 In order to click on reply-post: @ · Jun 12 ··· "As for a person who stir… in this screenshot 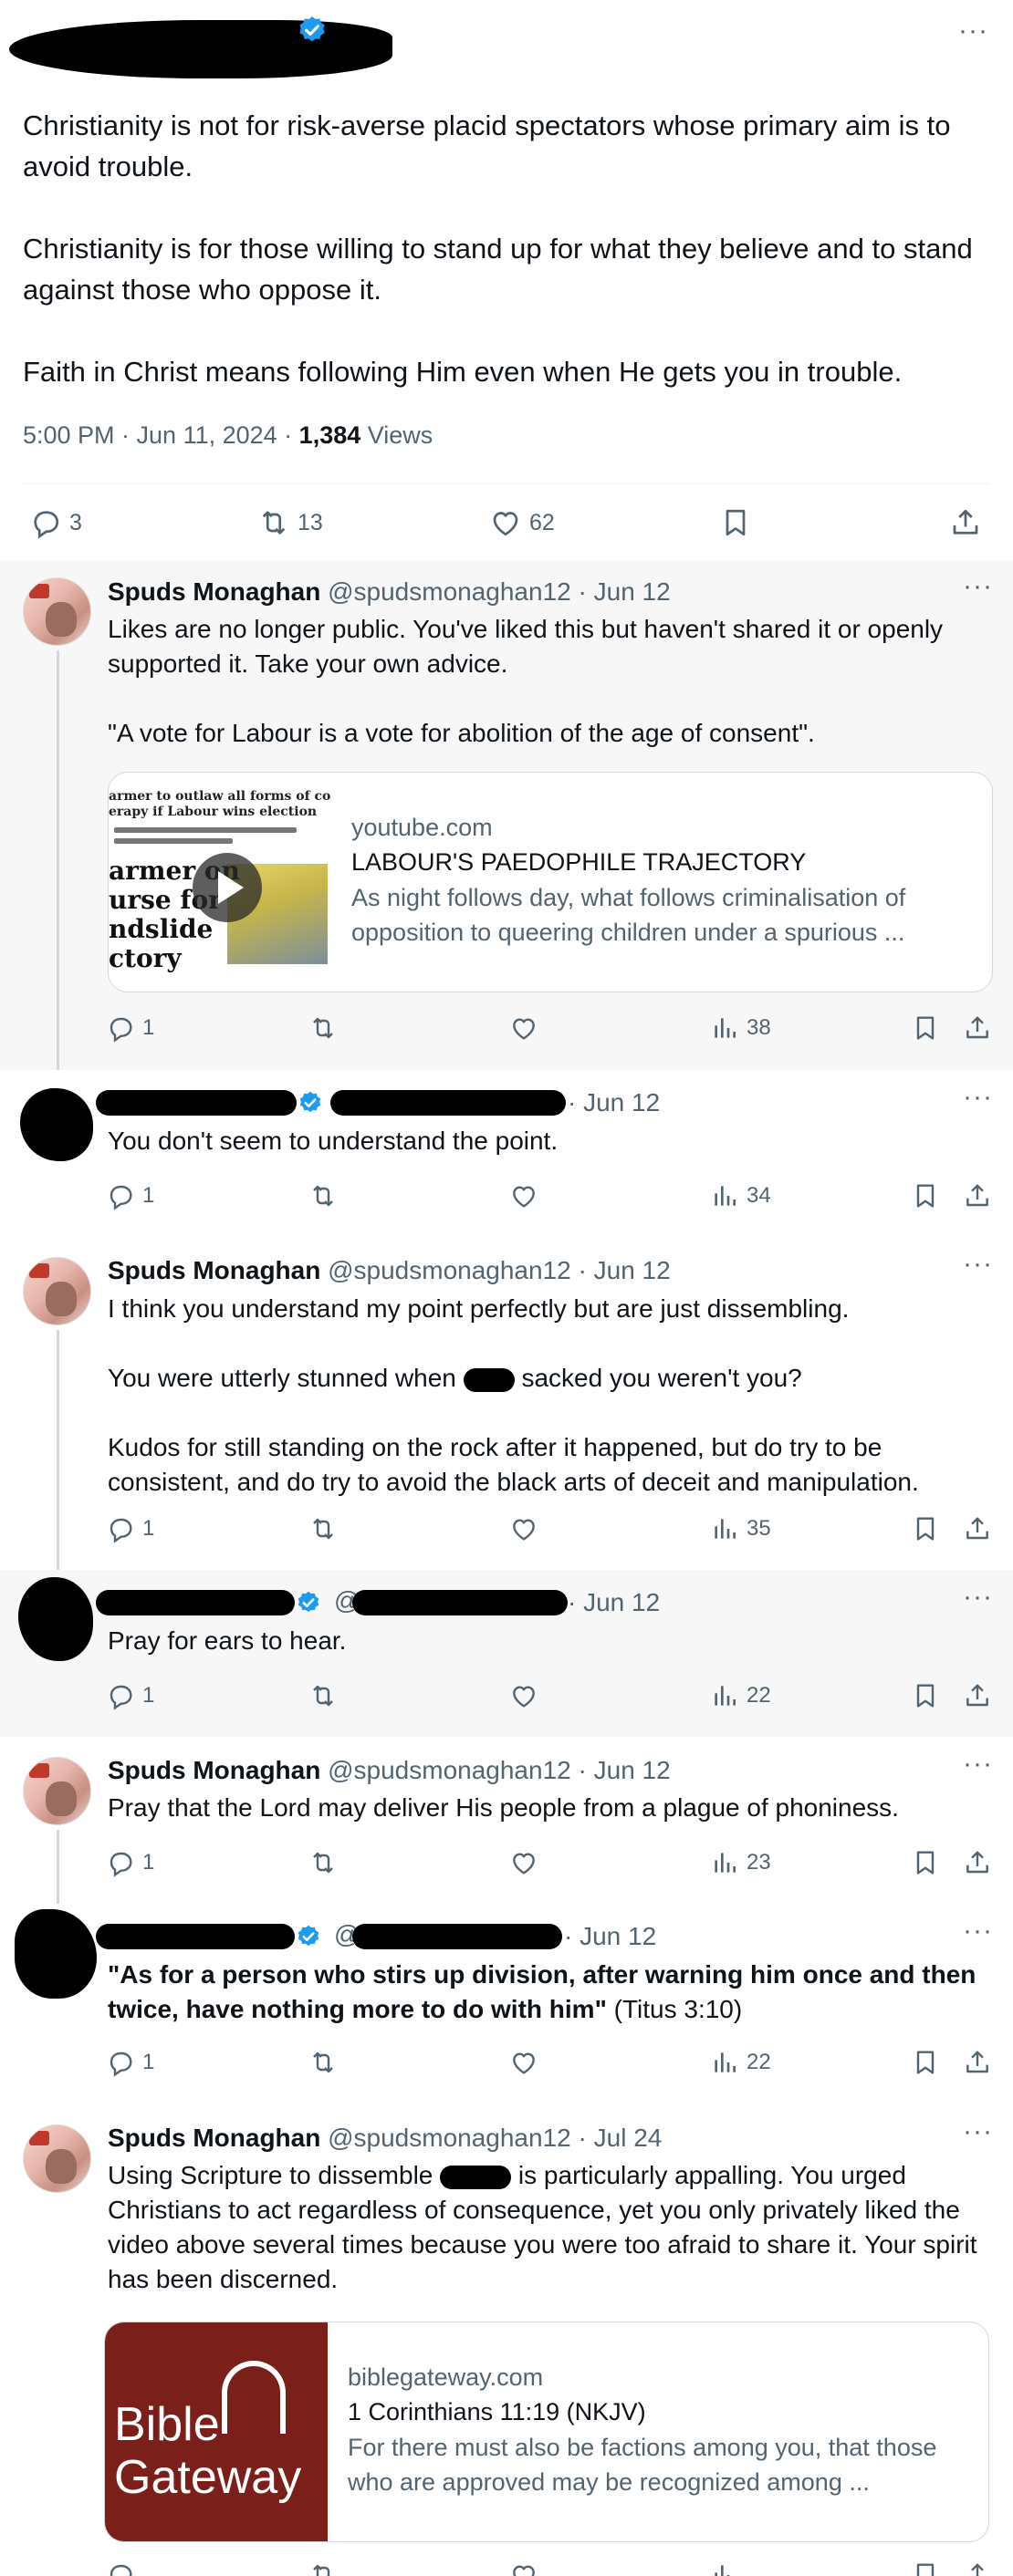, I will do `click(506, 2004)`.